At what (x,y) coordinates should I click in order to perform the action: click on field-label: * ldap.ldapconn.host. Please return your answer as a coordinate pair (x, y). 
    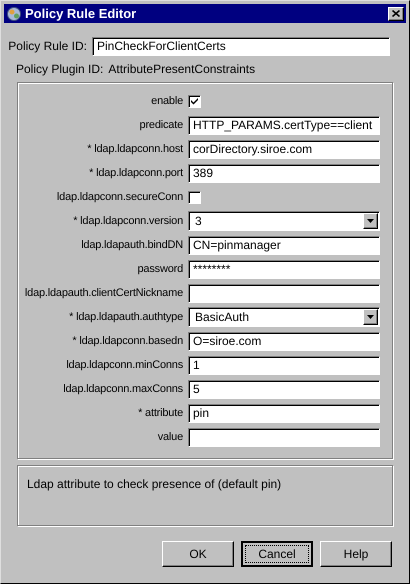
    Looking at the image, I should click on (135, 148).